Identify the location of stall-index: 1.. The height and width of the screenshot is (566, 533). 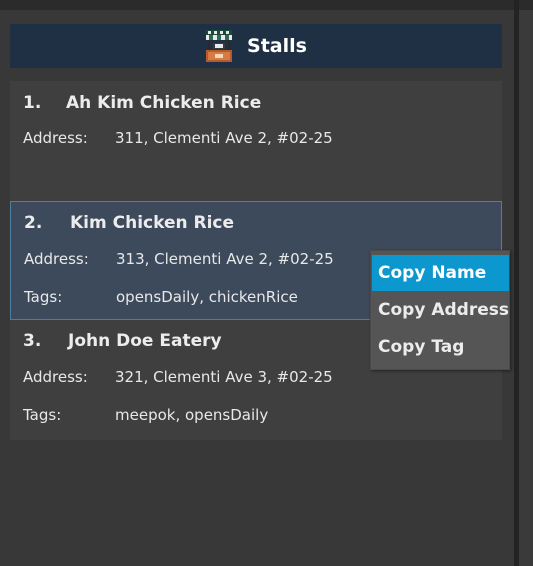
(32, 103).